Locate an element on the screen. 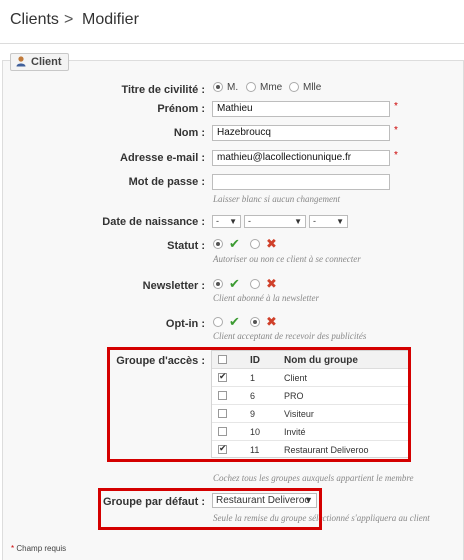 This screenshot has width=464, height=560. section-legend: Client is located at coordinates (39, 62).